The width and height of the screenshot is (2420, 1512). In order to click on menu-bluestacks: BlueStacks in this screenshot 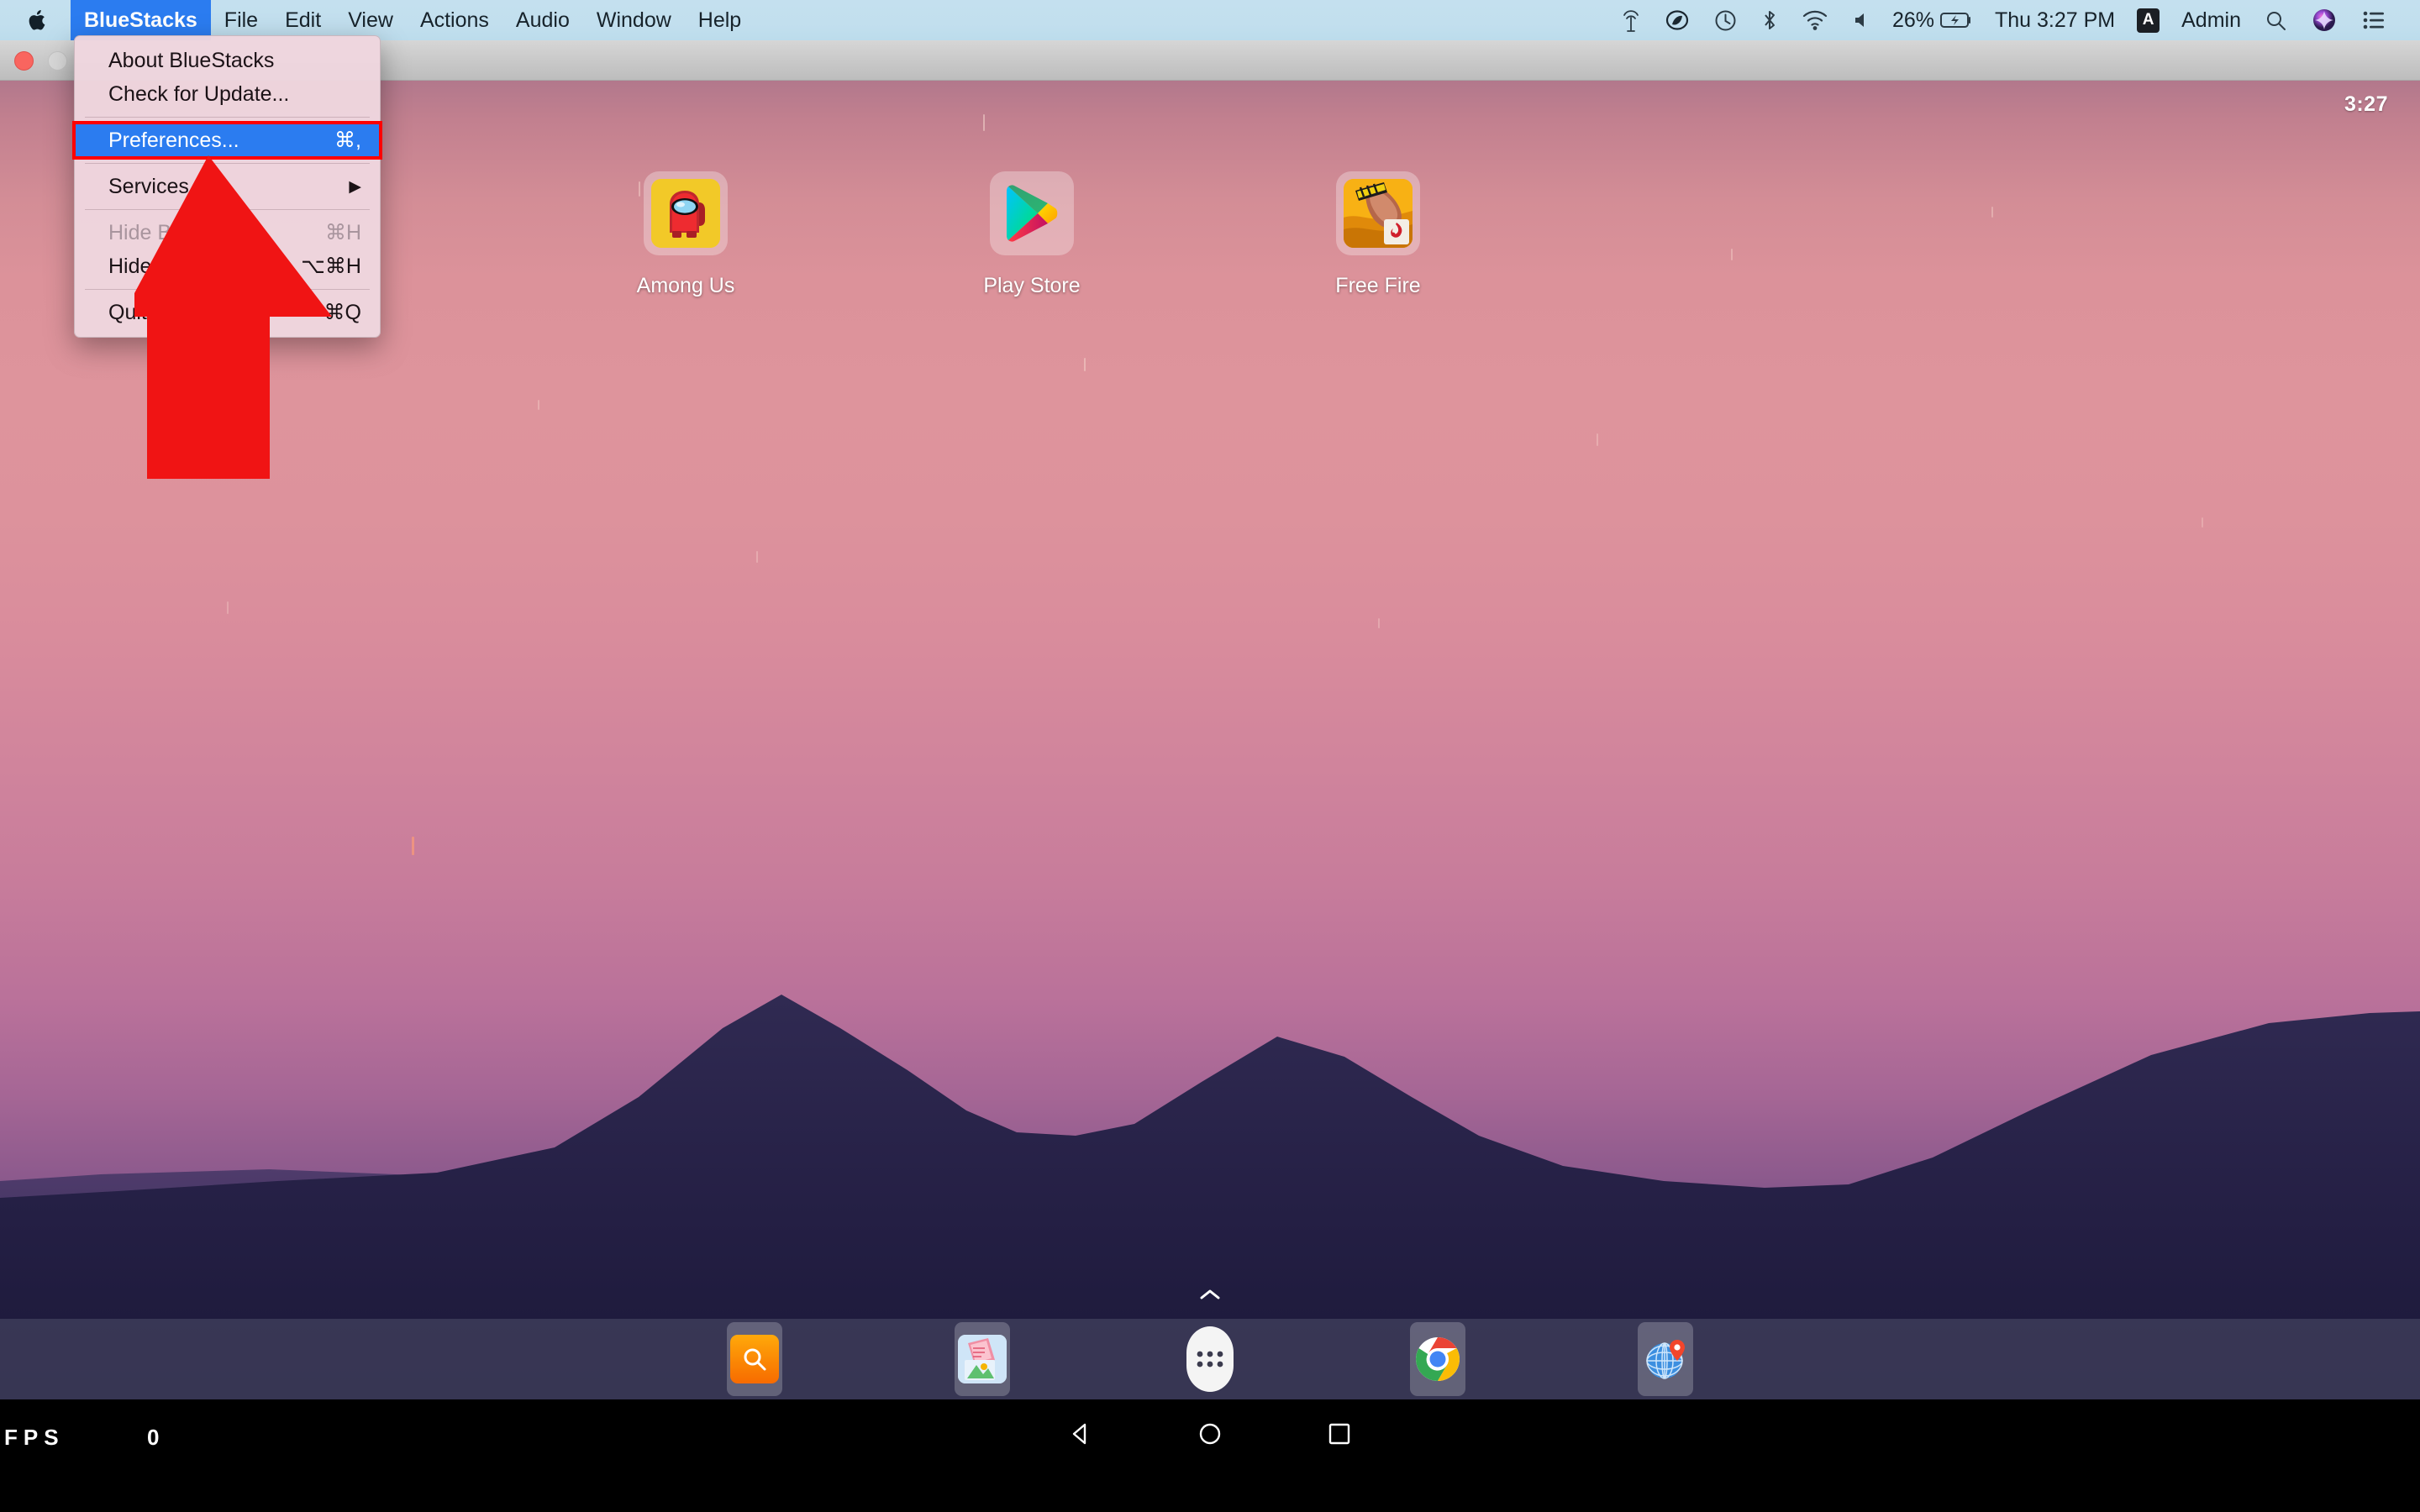, I will do `click(141, 20)`.